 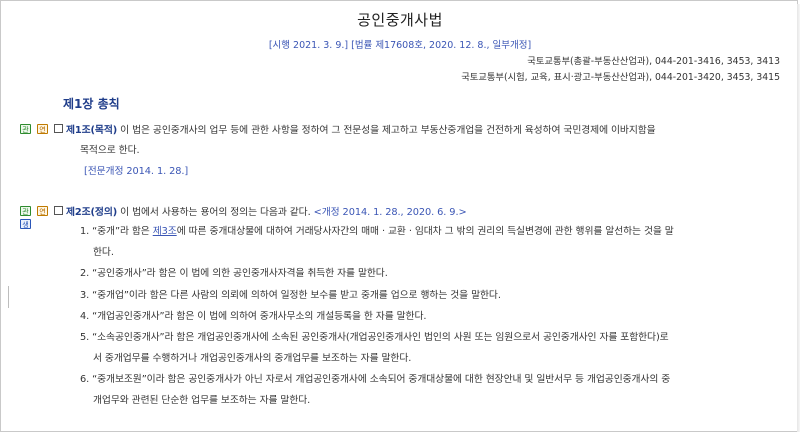 What do you see at coordinates (103, 252) in the screenshot?
I see `definition-item-1-cont: 한다.` at bounding box center [103, 252].